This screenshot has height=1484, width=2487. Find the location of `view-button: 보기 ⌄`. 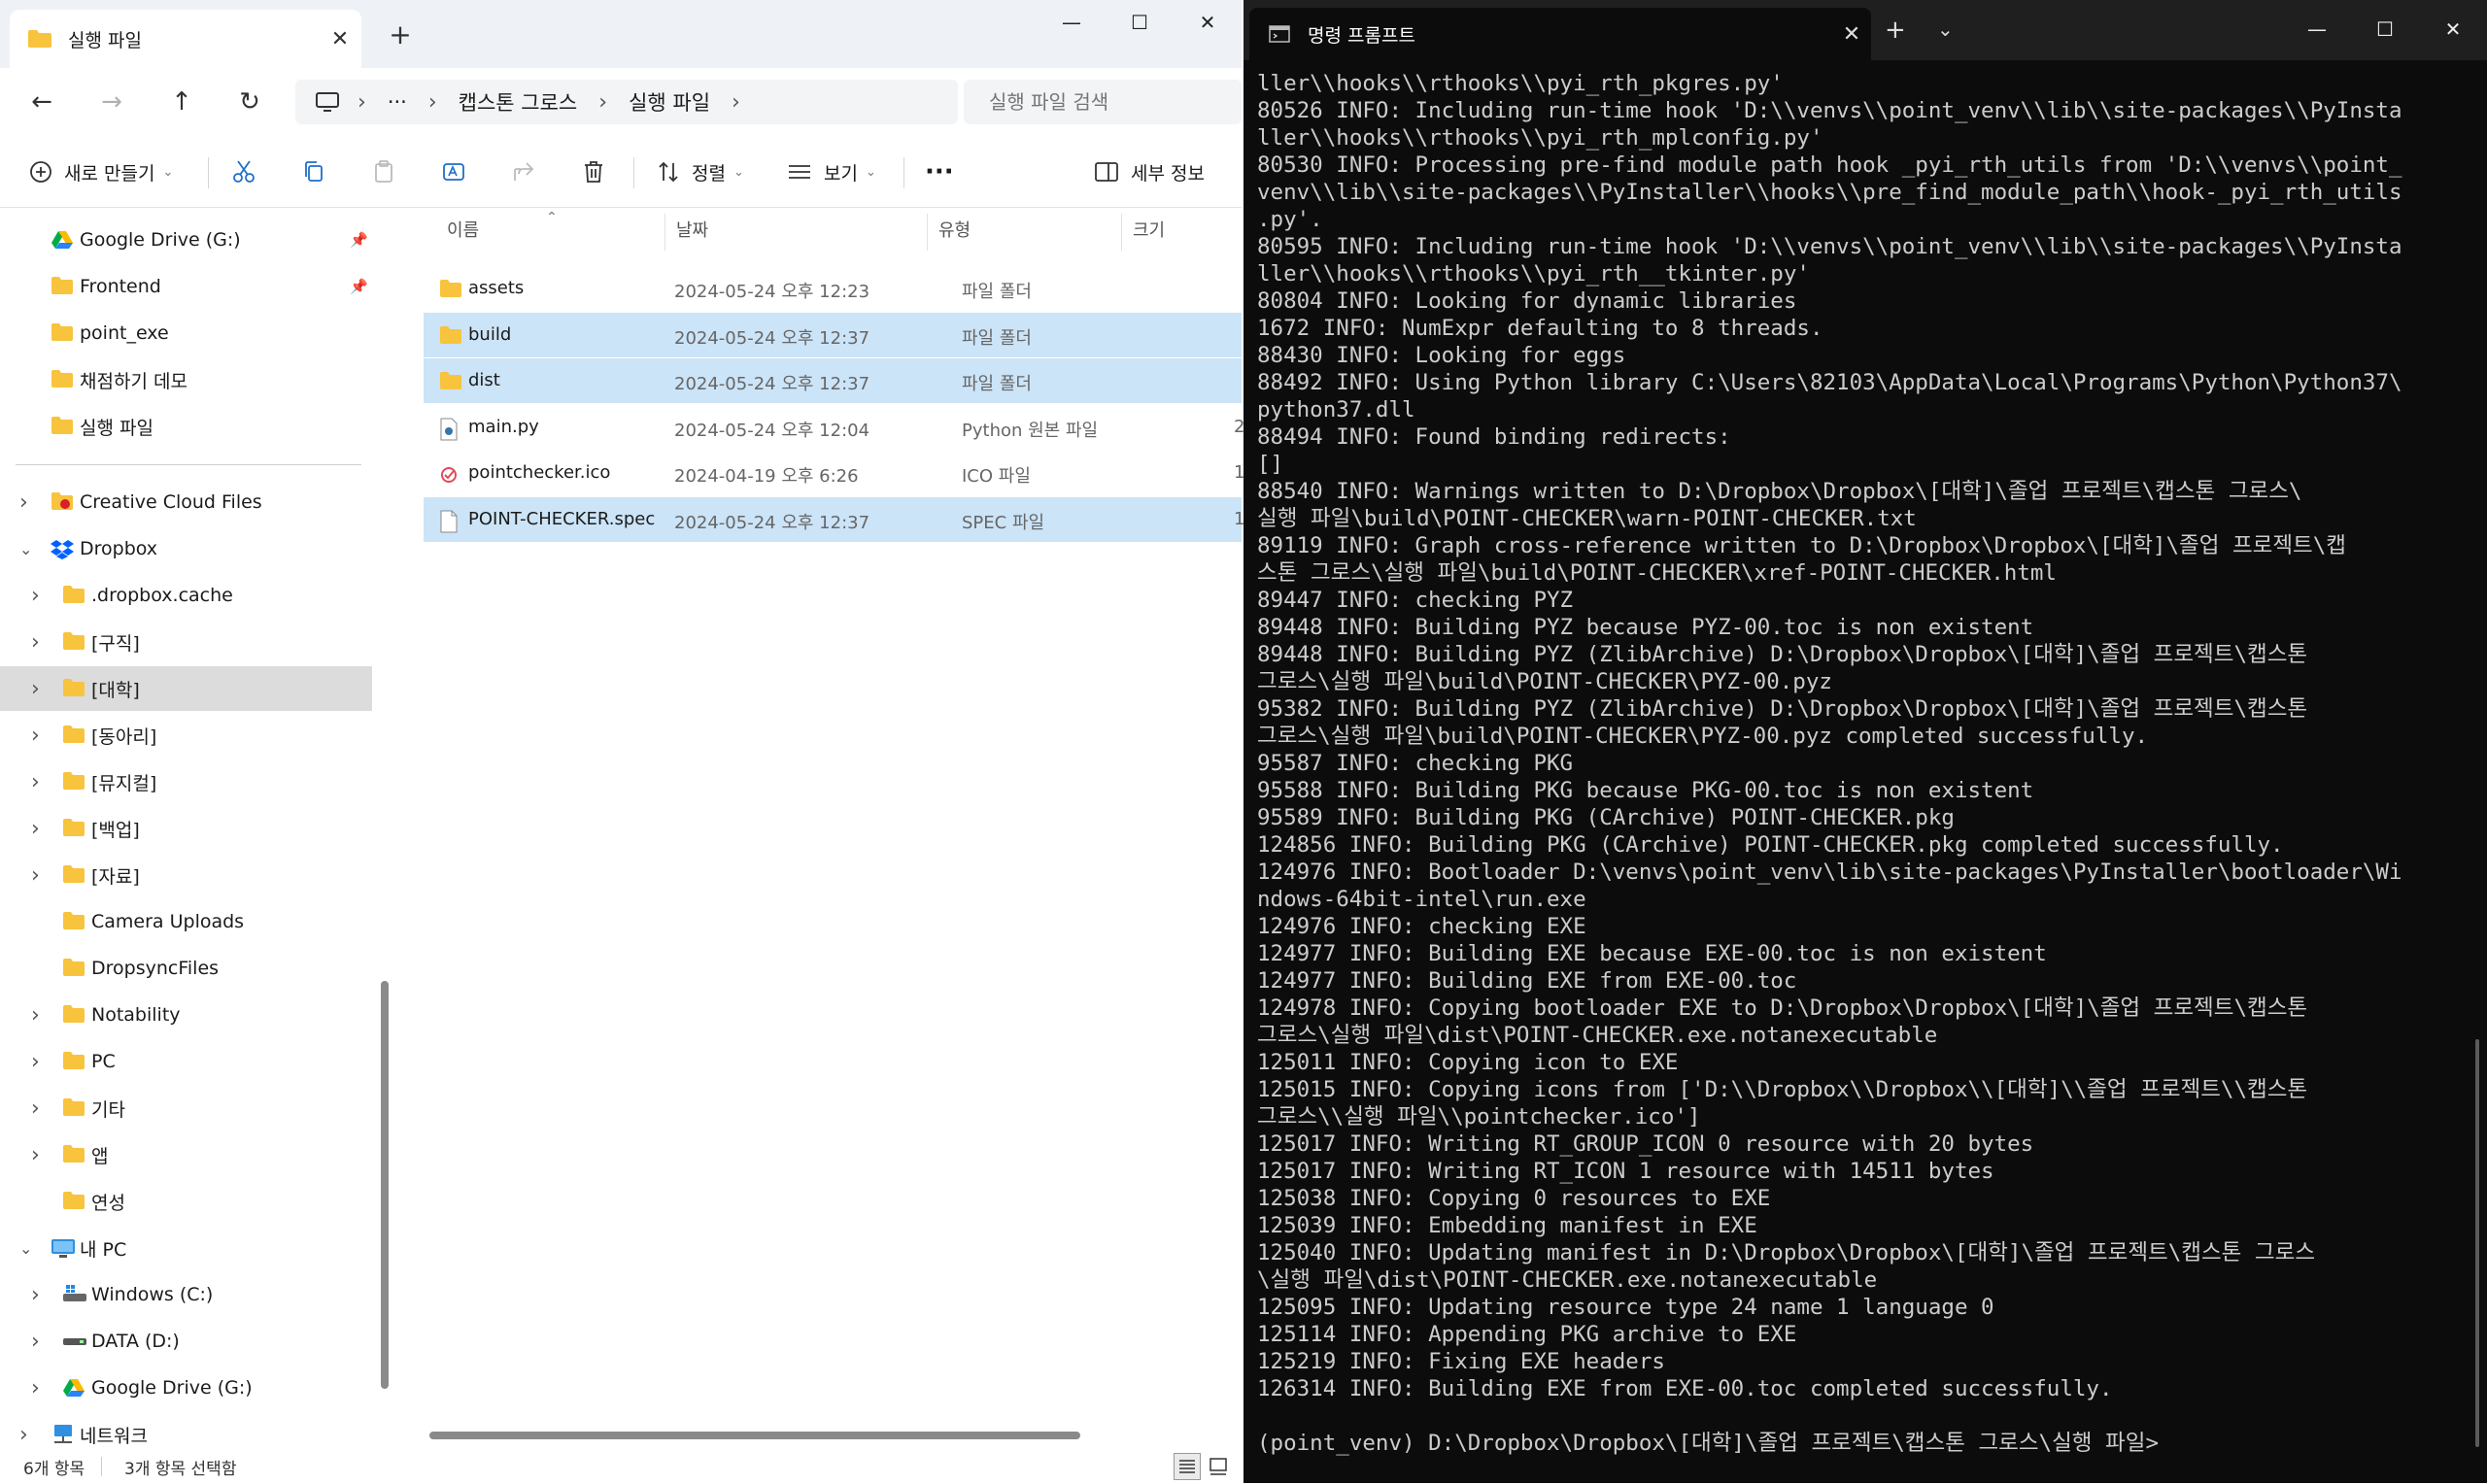

view-button: 보기 ⌄ is located at coordinates (831, 172).